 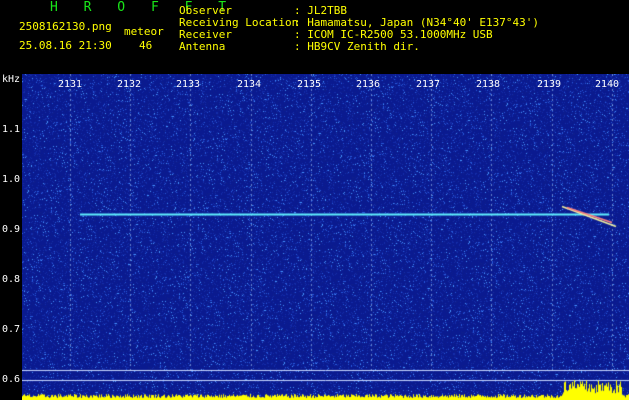 What do you see at coordinates (188, 84) in the screenshot?
I see `x-tick-label: 2133` at bounding box center [188, 84].